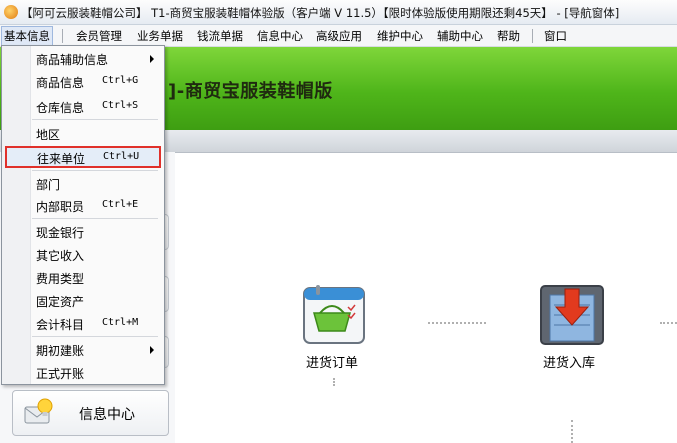 The width and height of the screenshot is (677, 443). Describe the element at coordinates (60, 108) in the screenshot. I see `menu-item-label: 仓库信息` at that location.